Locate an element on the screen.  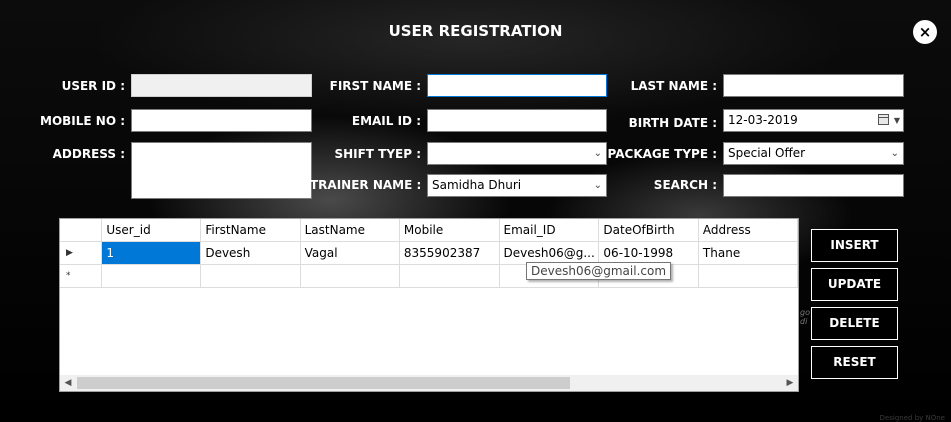
calendar-icon is located at coordinates (883, 119).